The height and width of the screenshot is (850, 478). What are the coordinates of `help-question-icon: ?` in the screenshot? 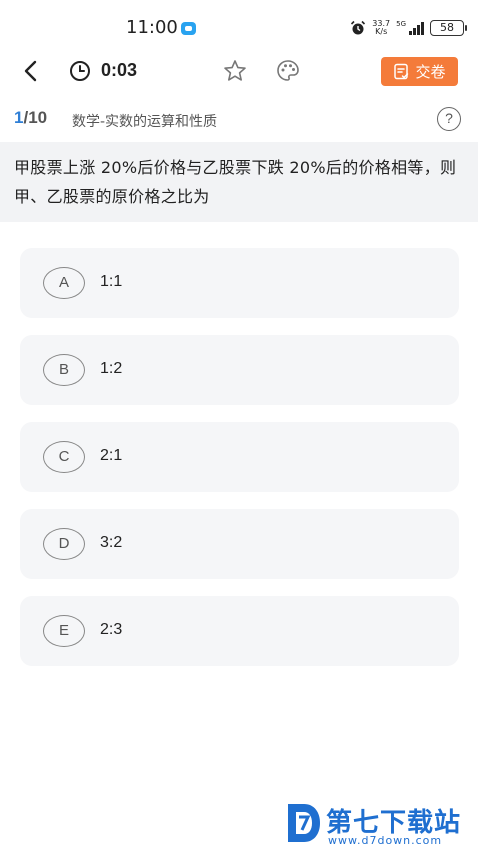 It's located at (449, 119).